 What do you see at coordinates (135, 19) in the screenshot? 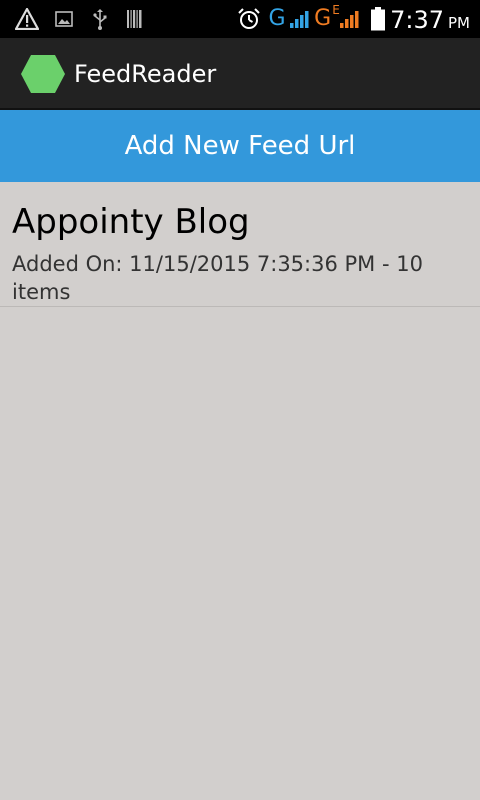
I see `barcode-icon` at bounding box center [135, 19].